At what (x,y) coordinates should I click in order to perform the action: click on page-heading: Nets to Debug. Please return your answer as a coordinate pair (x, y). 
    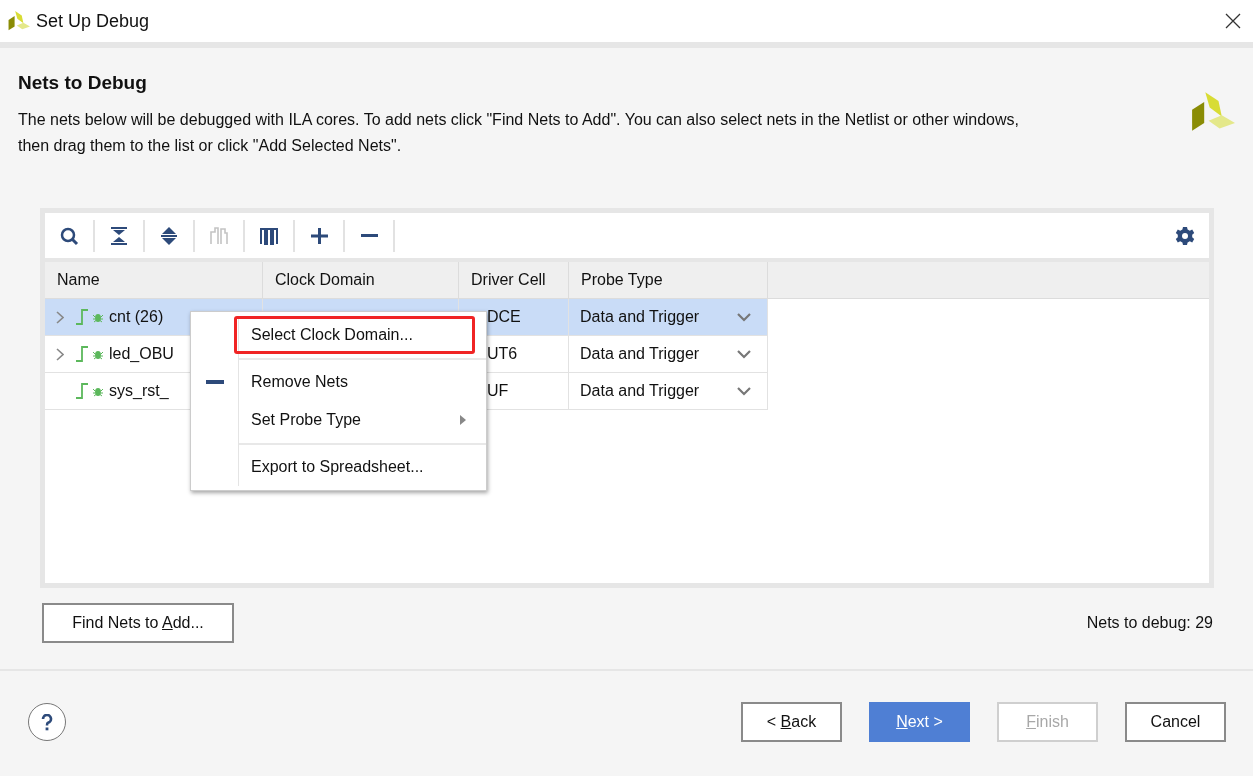
    Looking at the image, I should click on (83, 83).